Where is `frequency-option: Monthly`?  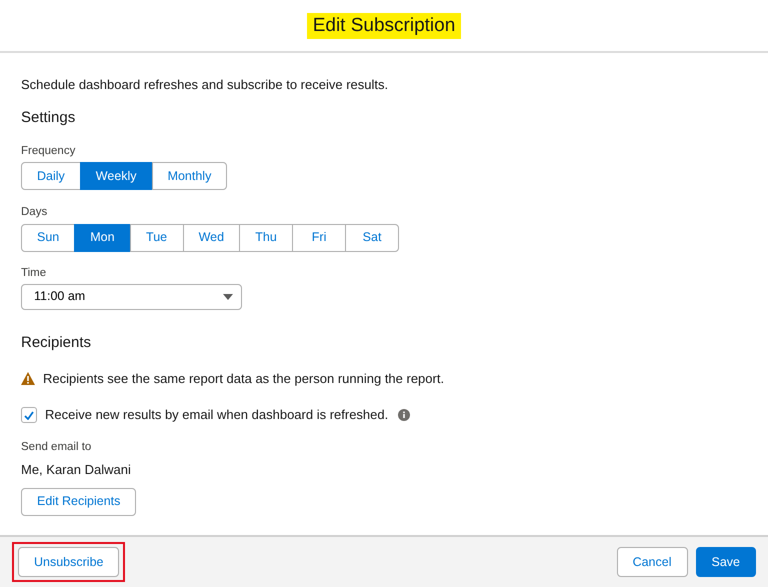 frequency-option: Monthly is located at coordinates (190, 176).